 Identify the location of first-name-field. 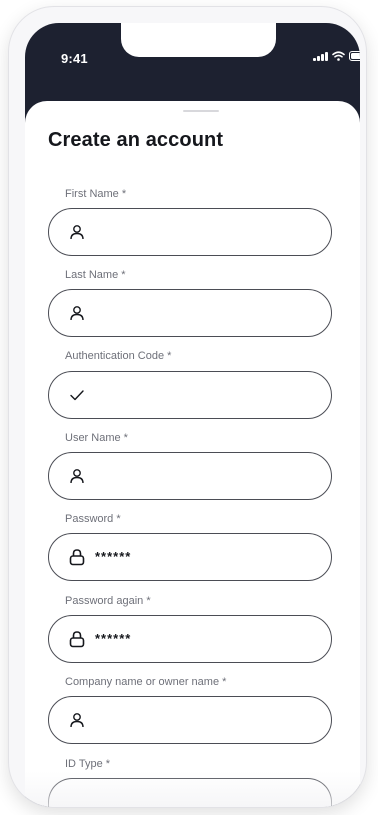
(190, 232).